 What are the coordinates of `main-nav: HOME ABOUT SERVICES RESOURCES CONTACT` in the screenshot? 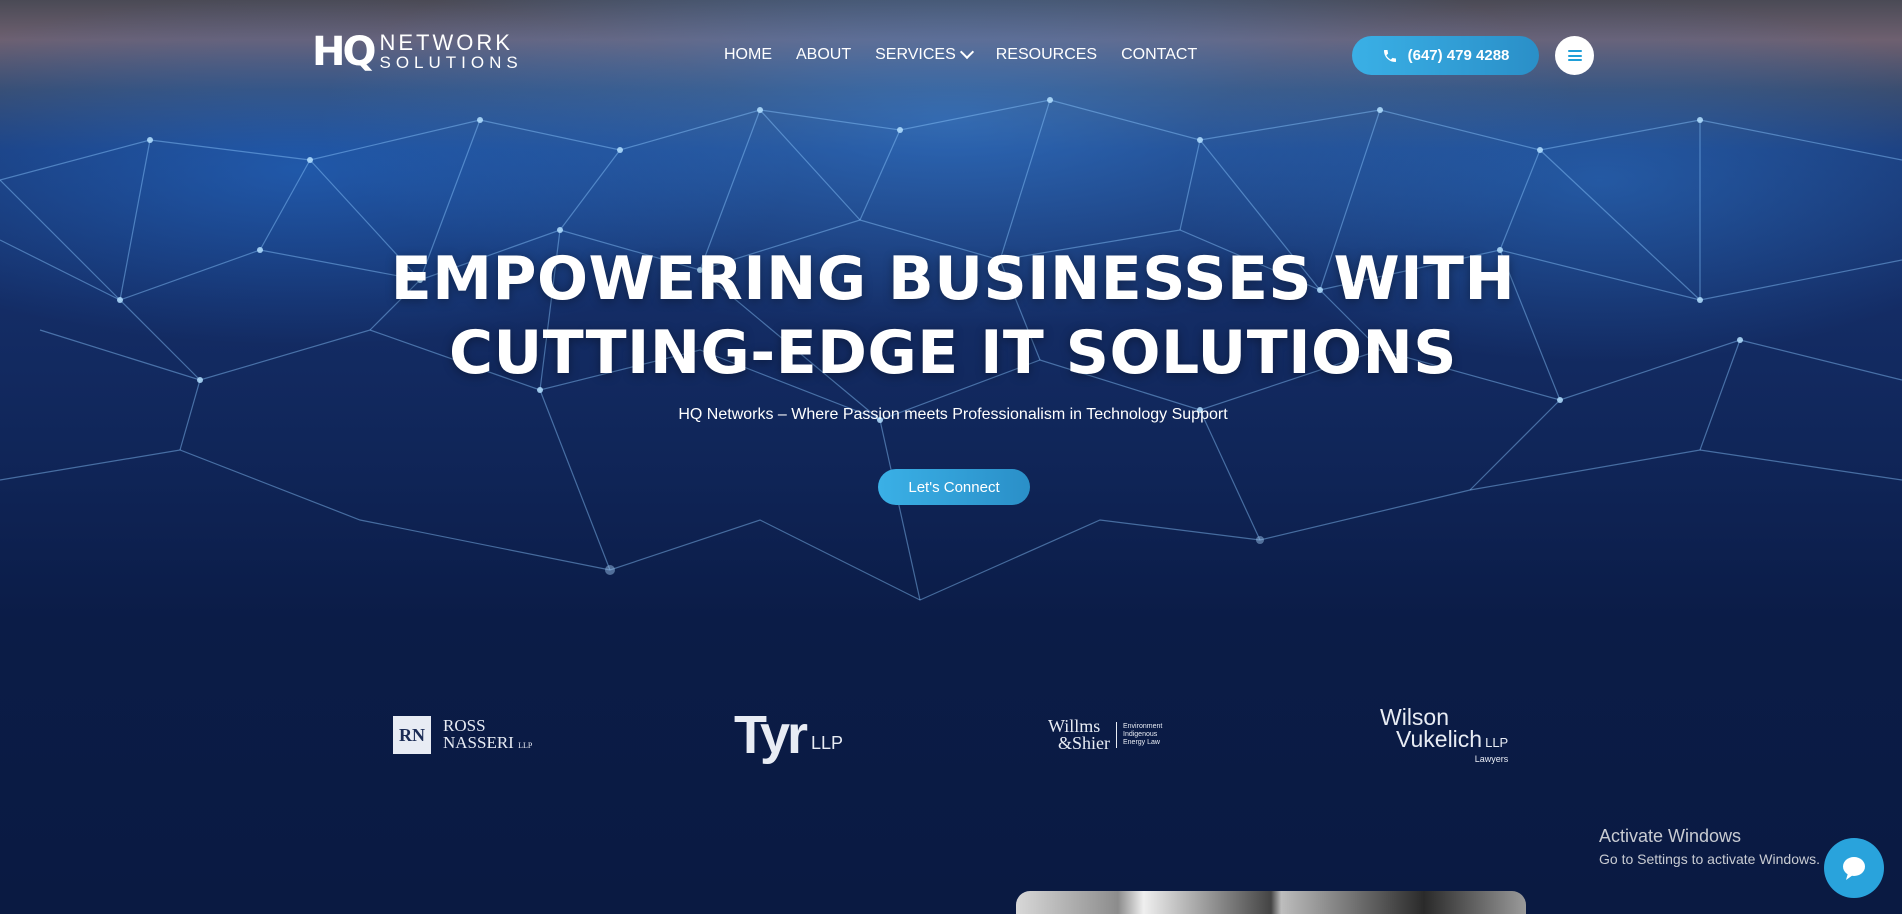 It's located at (960, 54).